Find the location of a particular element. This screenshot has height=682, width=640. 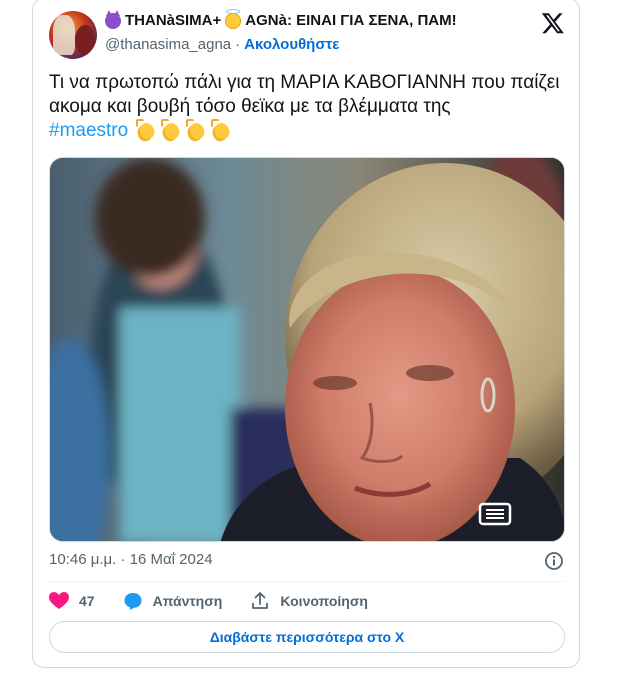

read-more-button: Διαβάστε περισσότερα στο X is located at coordinates (307, 637).